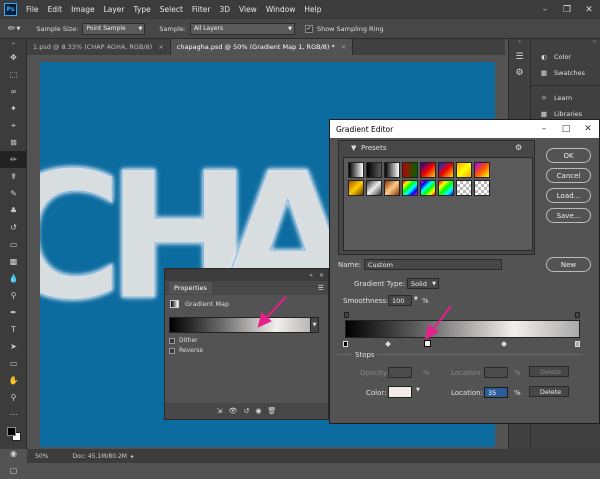  What do you see at coordinates (519, 57) in the screenshot?
I see `history-icon: ☰` at bounding box center [519, 57].